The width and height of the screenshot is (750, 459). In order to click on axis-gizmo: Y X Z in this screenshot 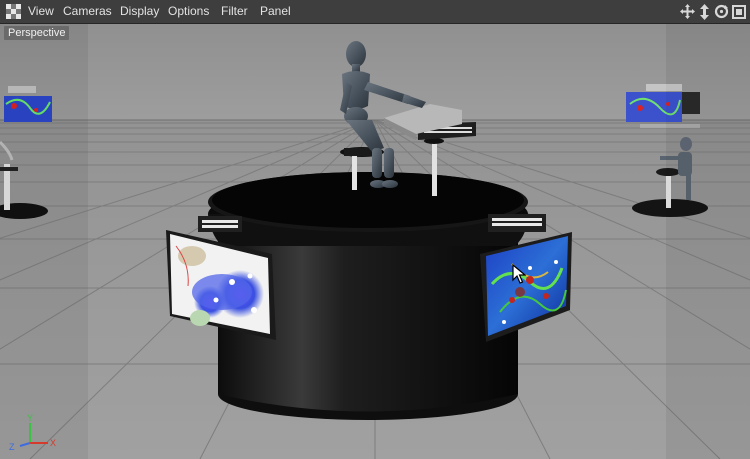, I will do `click(34, 433)`.